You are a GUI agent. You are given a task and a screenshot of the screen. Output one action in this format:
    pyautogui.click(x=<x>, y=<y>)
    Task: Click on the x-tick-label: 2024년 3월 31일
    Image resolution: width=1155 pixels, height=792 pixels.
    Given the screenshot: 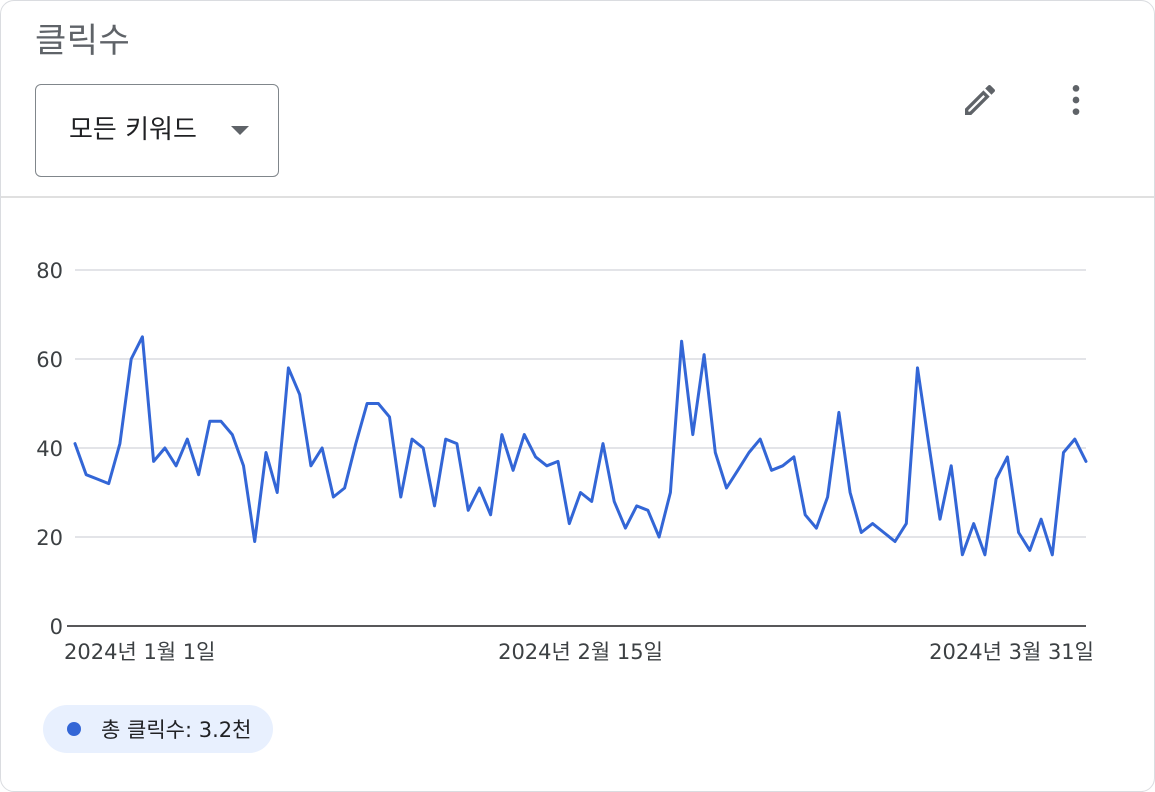 What is the action you would take?
    pyautogui.click(x=1011, y=652)
    